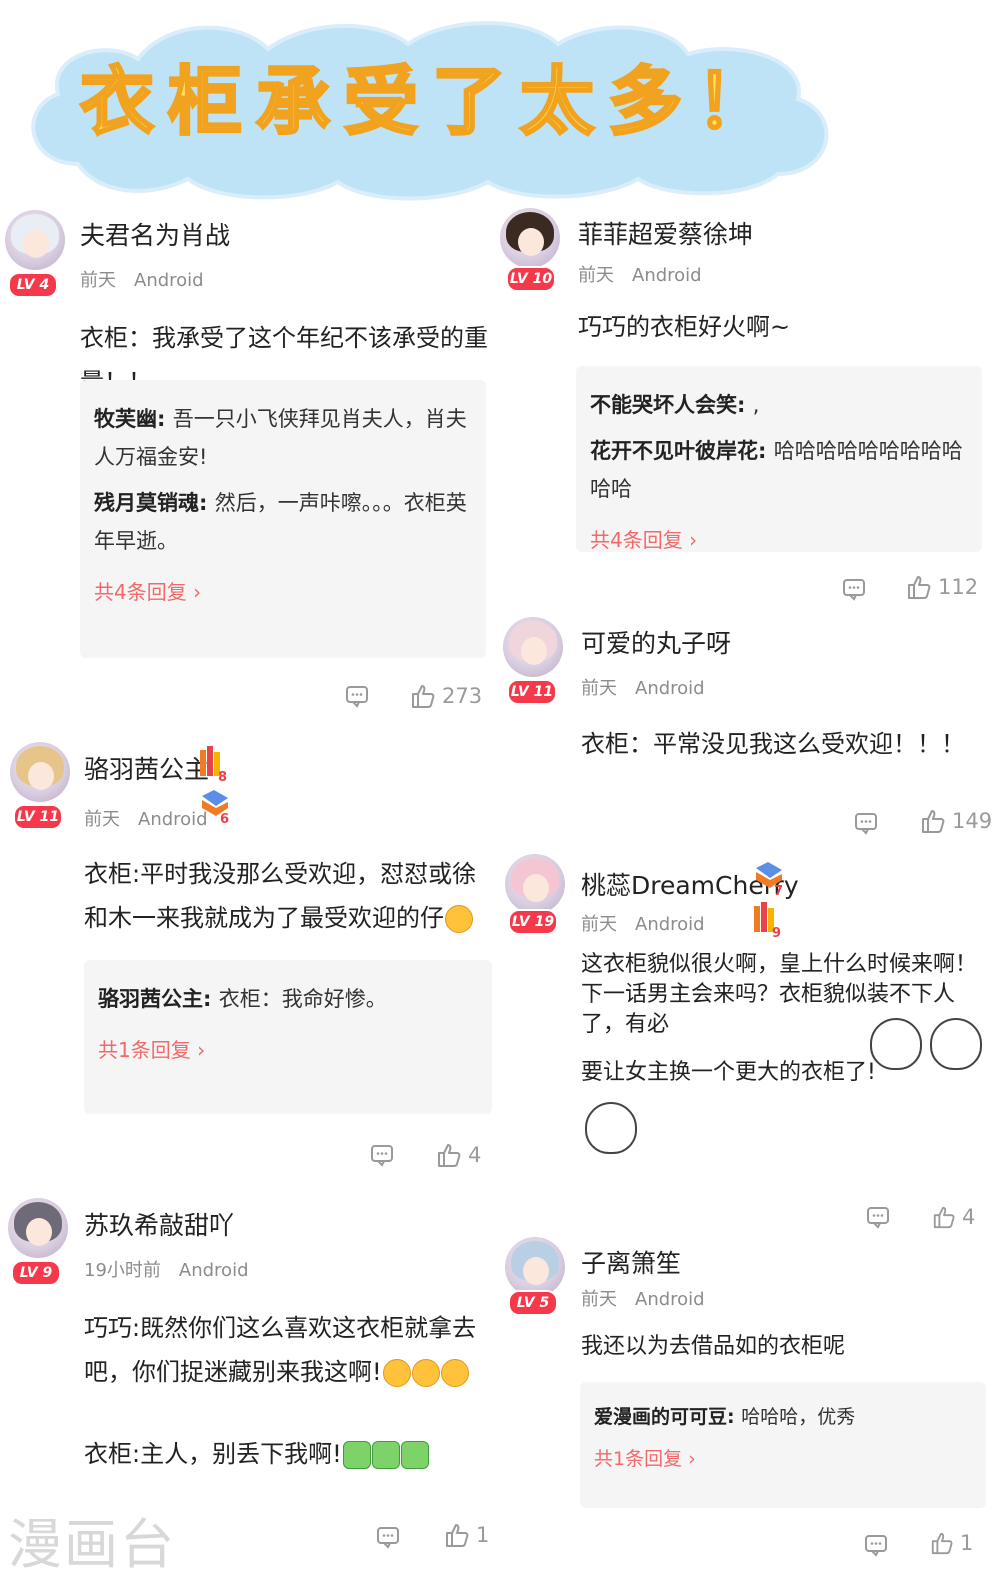  What do you see at coordinates (663, 405) in the screenshot?
I see `reply-user: 不能哭坏人会笑` at bounding box center [663, 405].